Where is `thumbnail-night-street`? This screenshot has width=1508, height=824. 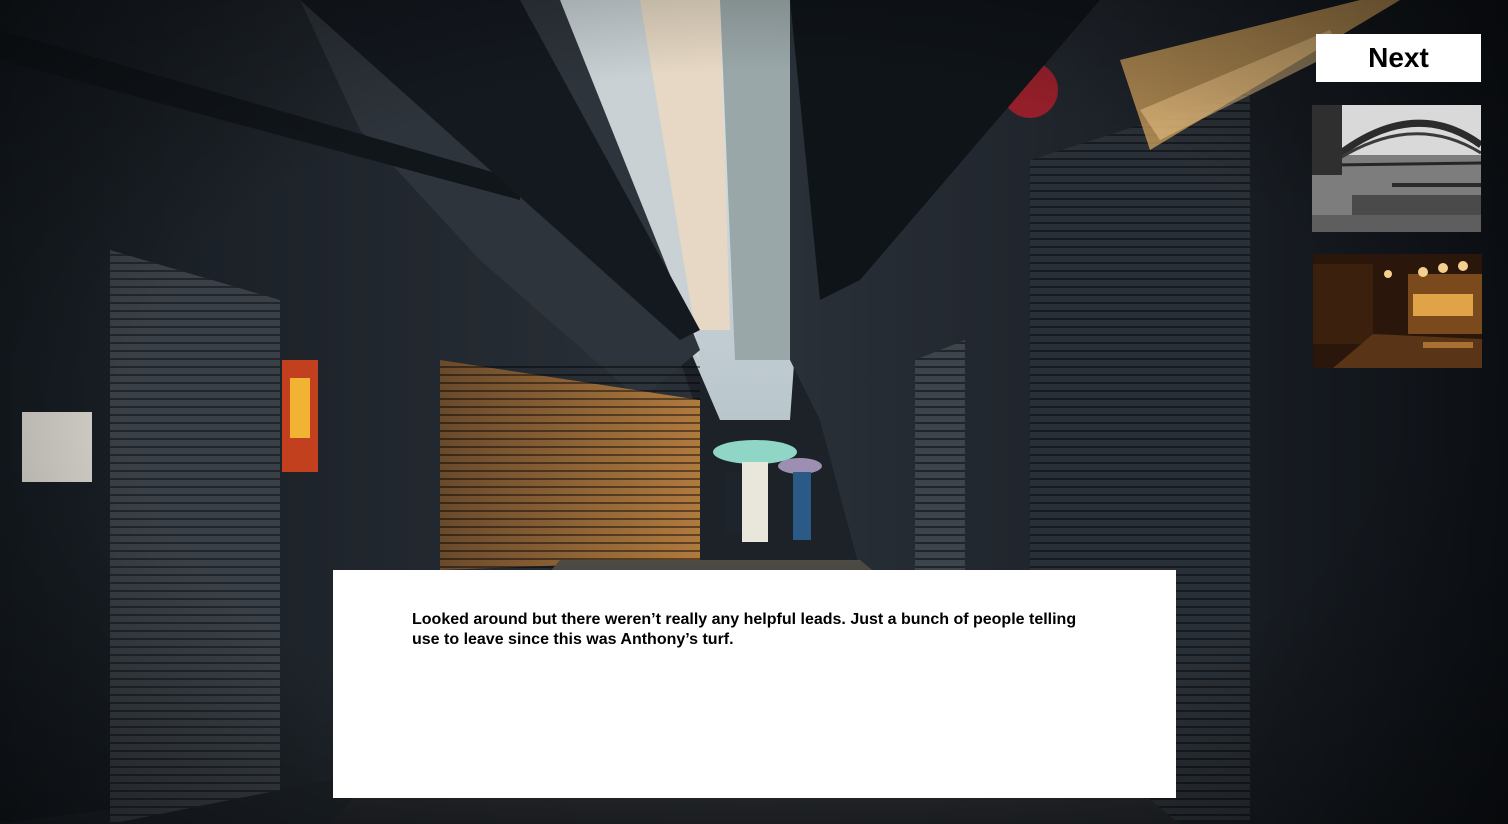
thumbnail-night-street is located at coordinates (1397, 311).